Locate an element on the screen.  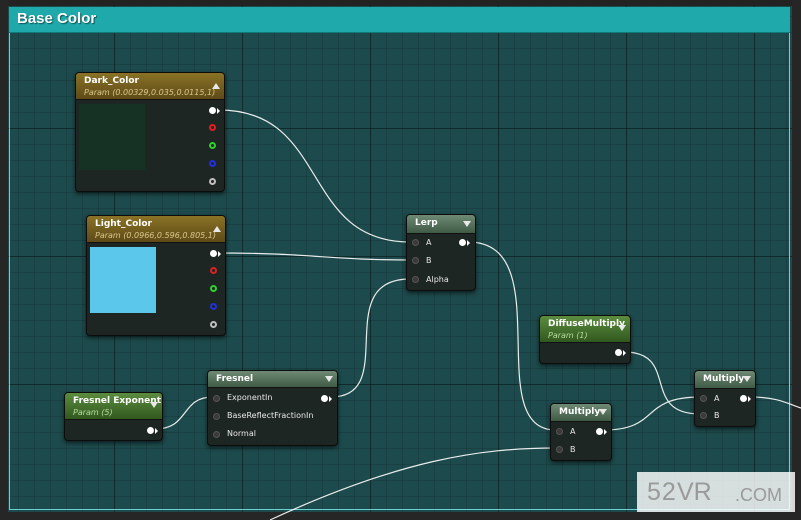
node-lerp: Lerp A B Alpha is located at coordinates (441, 252).